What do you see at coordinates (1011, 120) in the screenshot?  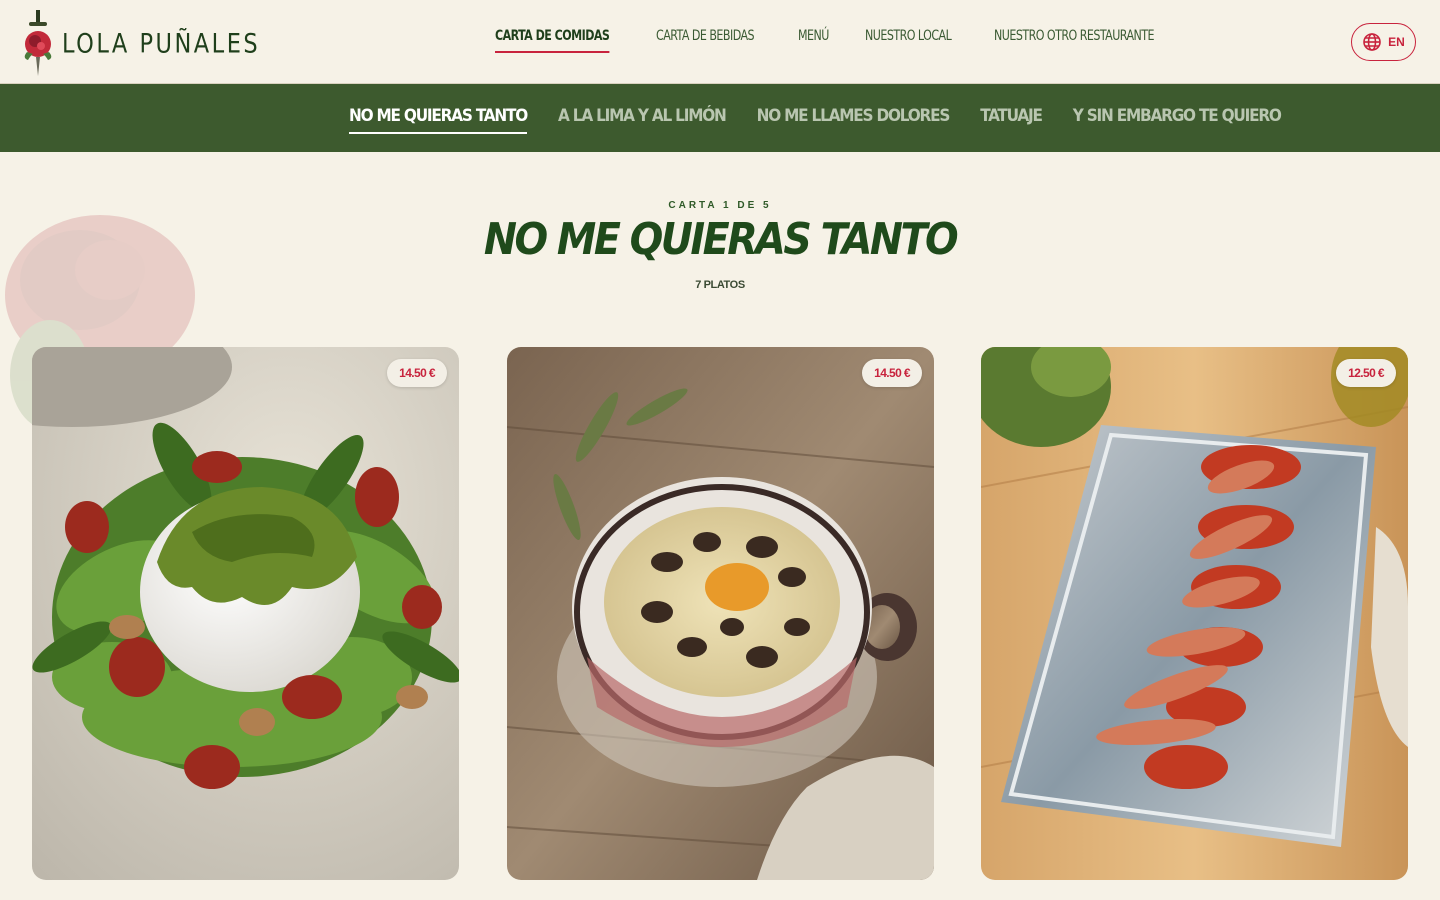 I see `category-tatuaje: TATUAJE` at bounding box center [1011, 120].